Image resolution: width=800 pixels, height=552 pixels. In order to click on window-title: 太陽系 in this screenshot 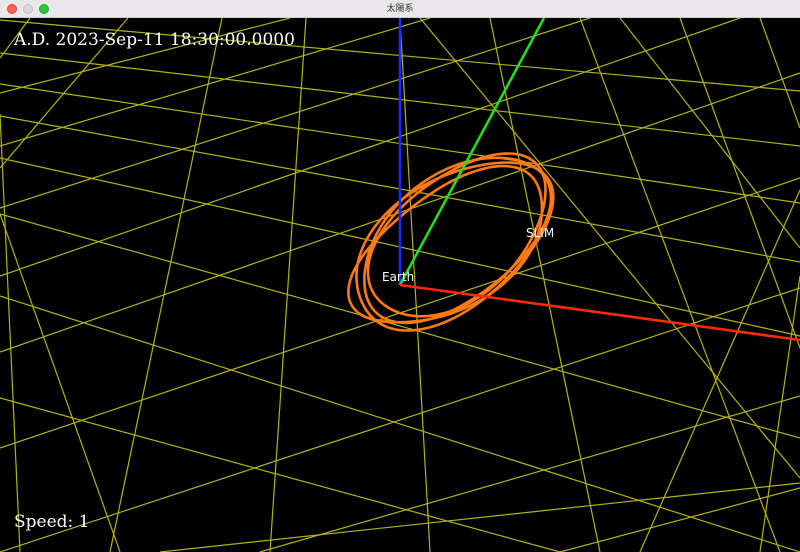, I will do `click(400, 9)`.